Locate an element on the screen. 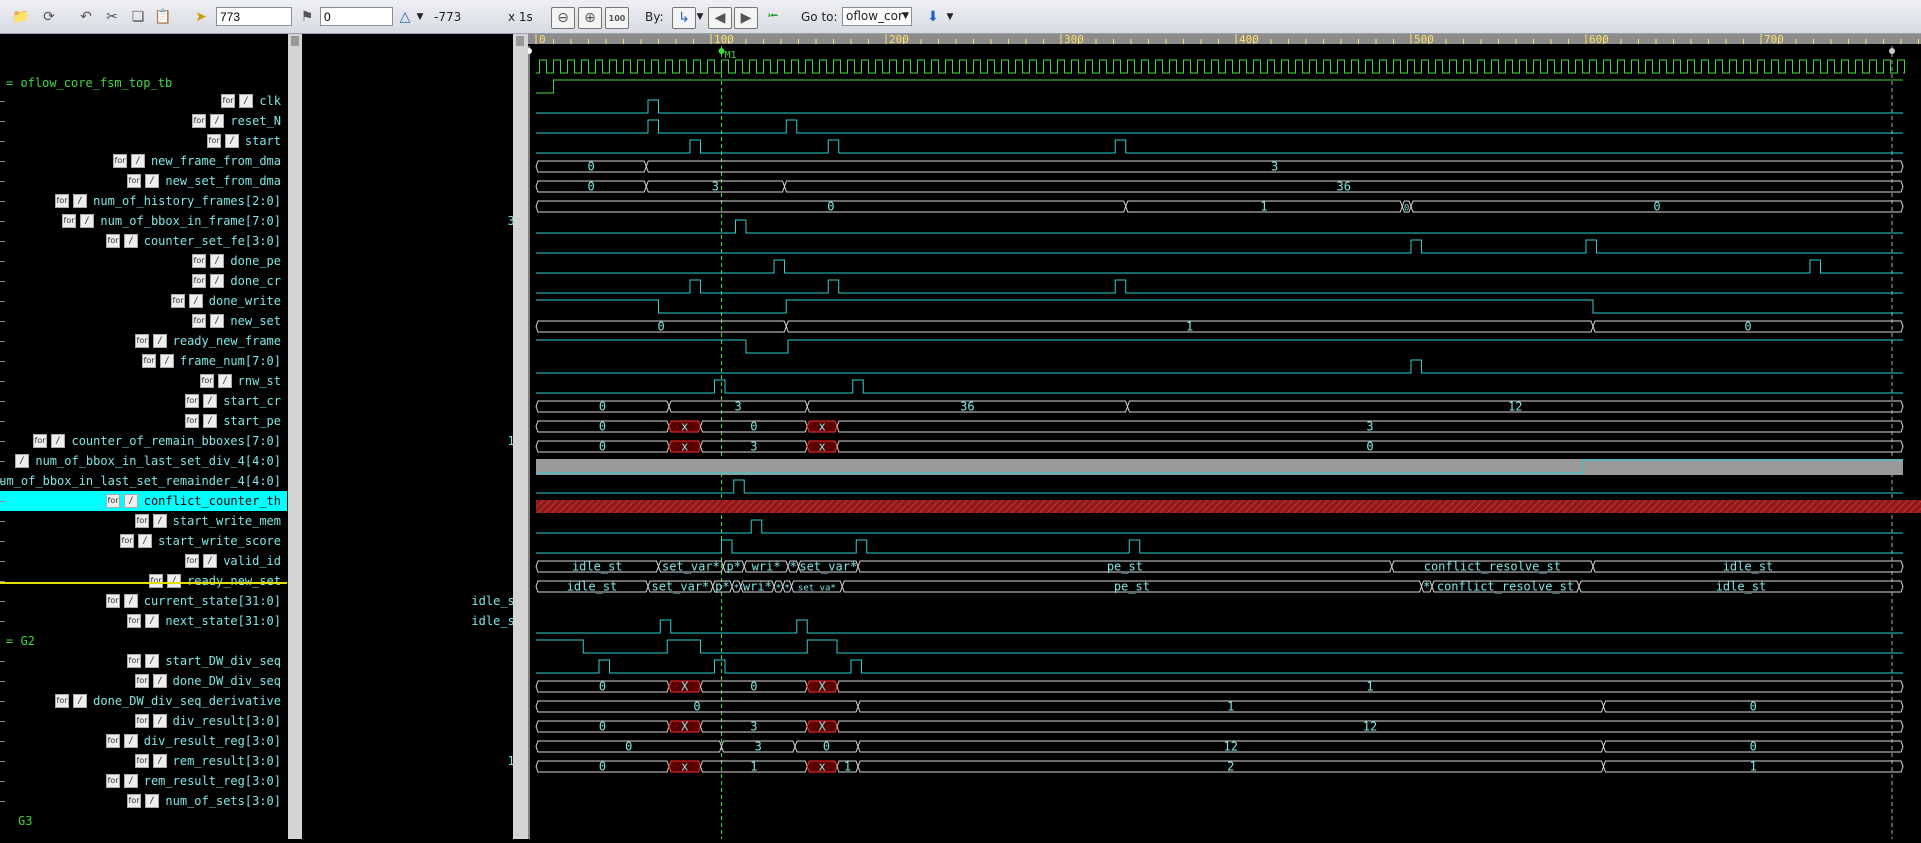 The height and width of the screenshot is (843, 1921). selected-waveform is located at coordinates (1219, 467).